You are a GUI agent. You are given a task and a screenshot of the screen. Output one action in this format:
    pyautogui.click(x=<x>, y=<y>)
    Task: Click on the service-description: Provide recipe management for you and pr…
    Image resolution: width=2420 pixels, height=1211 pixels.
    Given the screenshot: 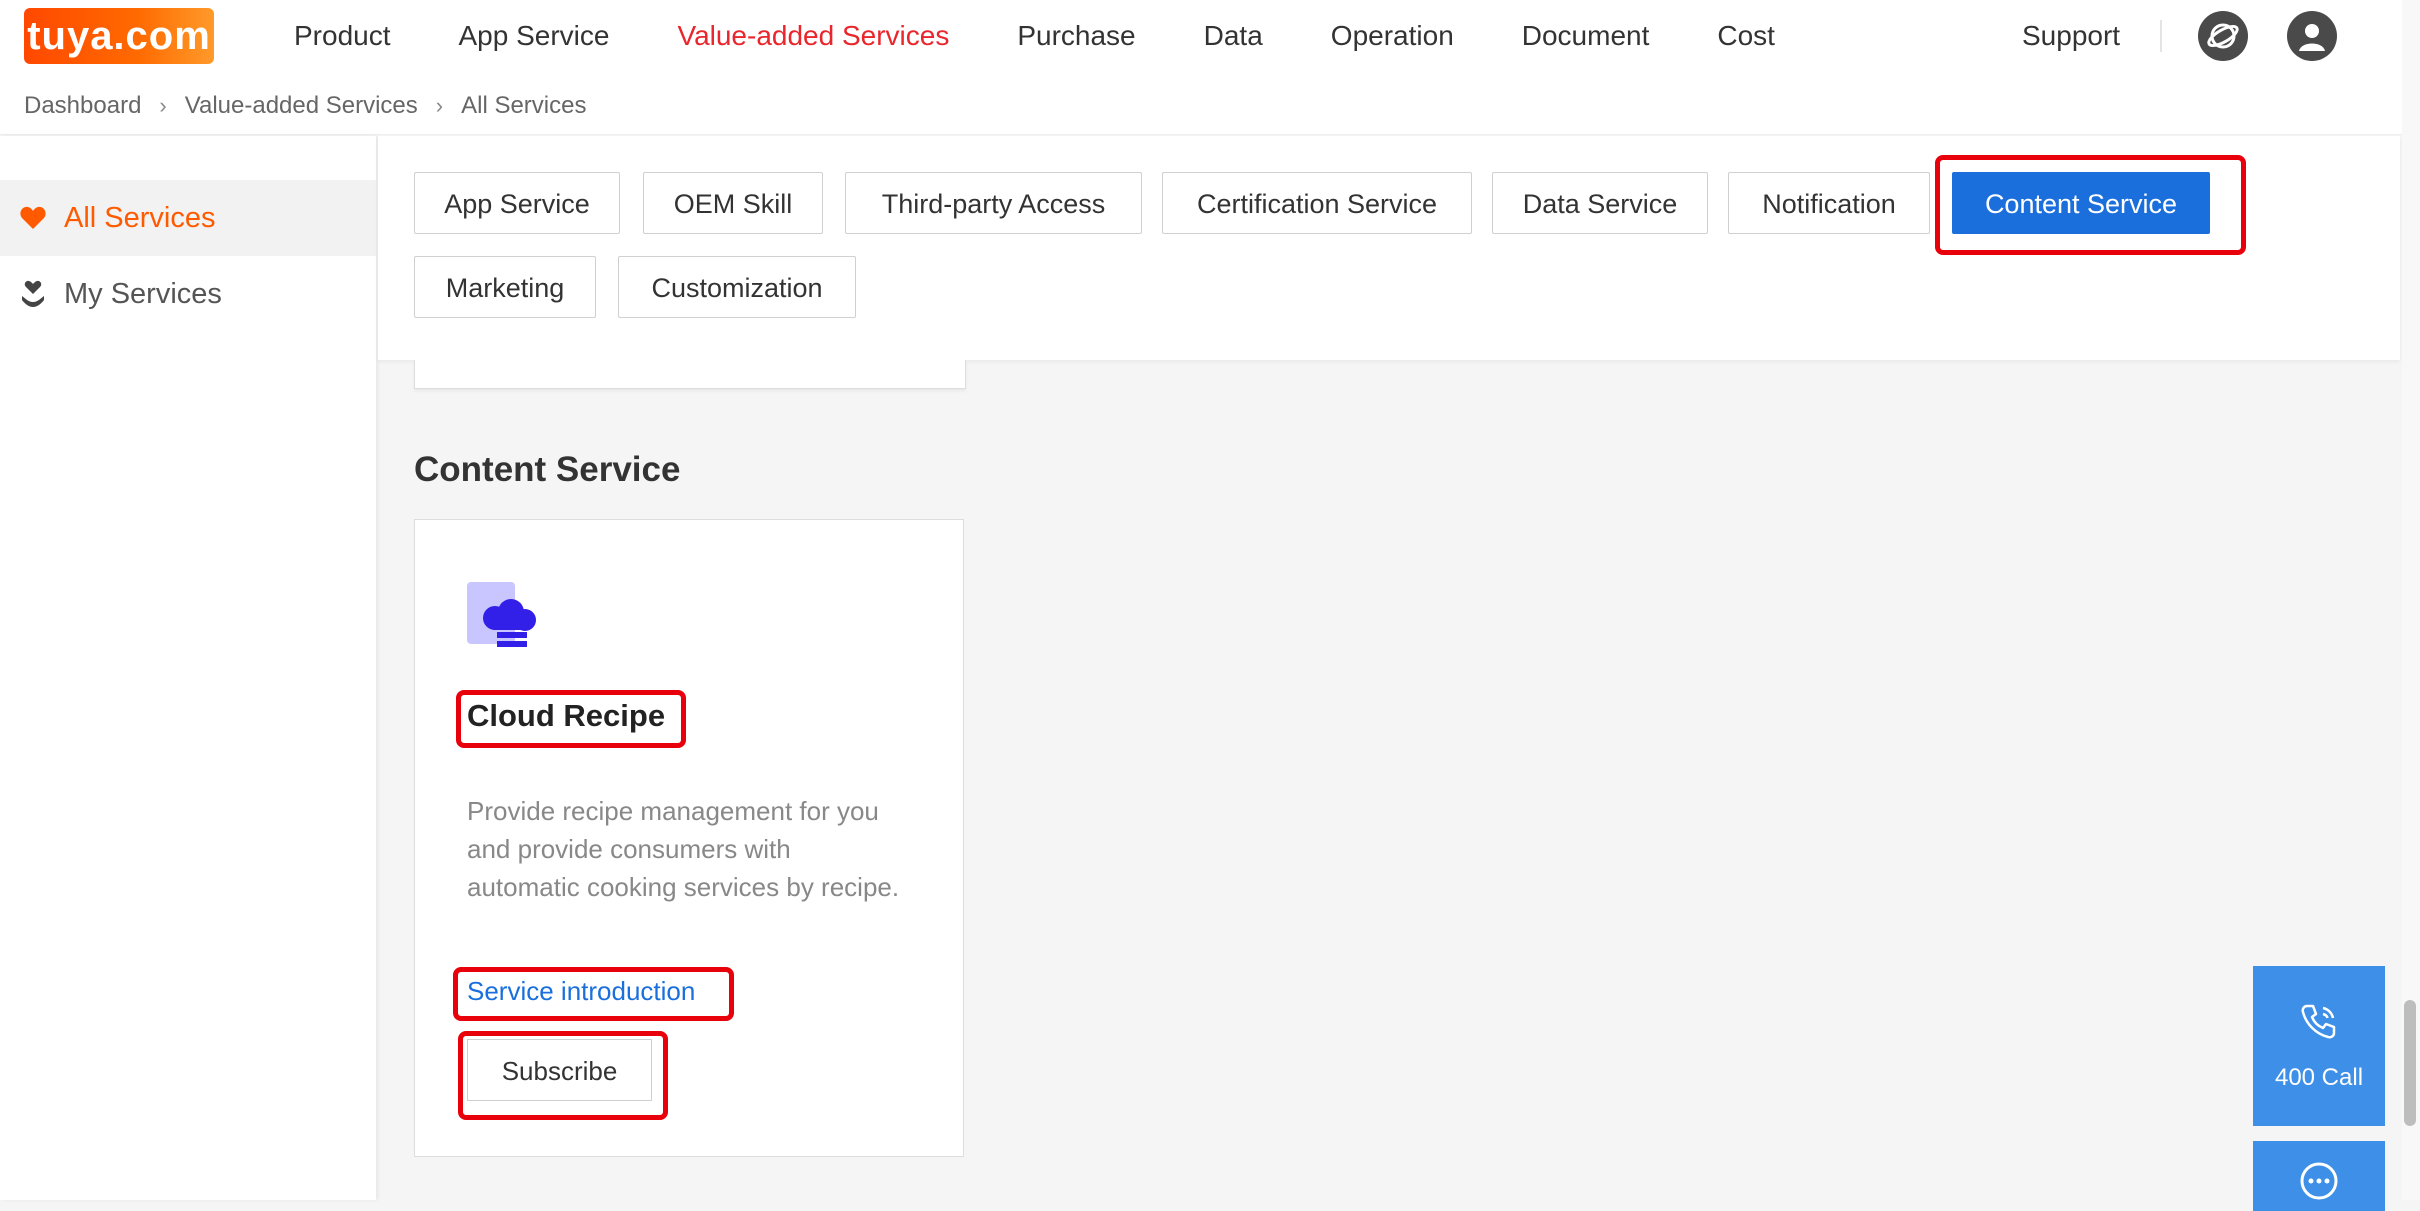 What is the action you would take?
    pyautogui.click(x=683, y=849)
    